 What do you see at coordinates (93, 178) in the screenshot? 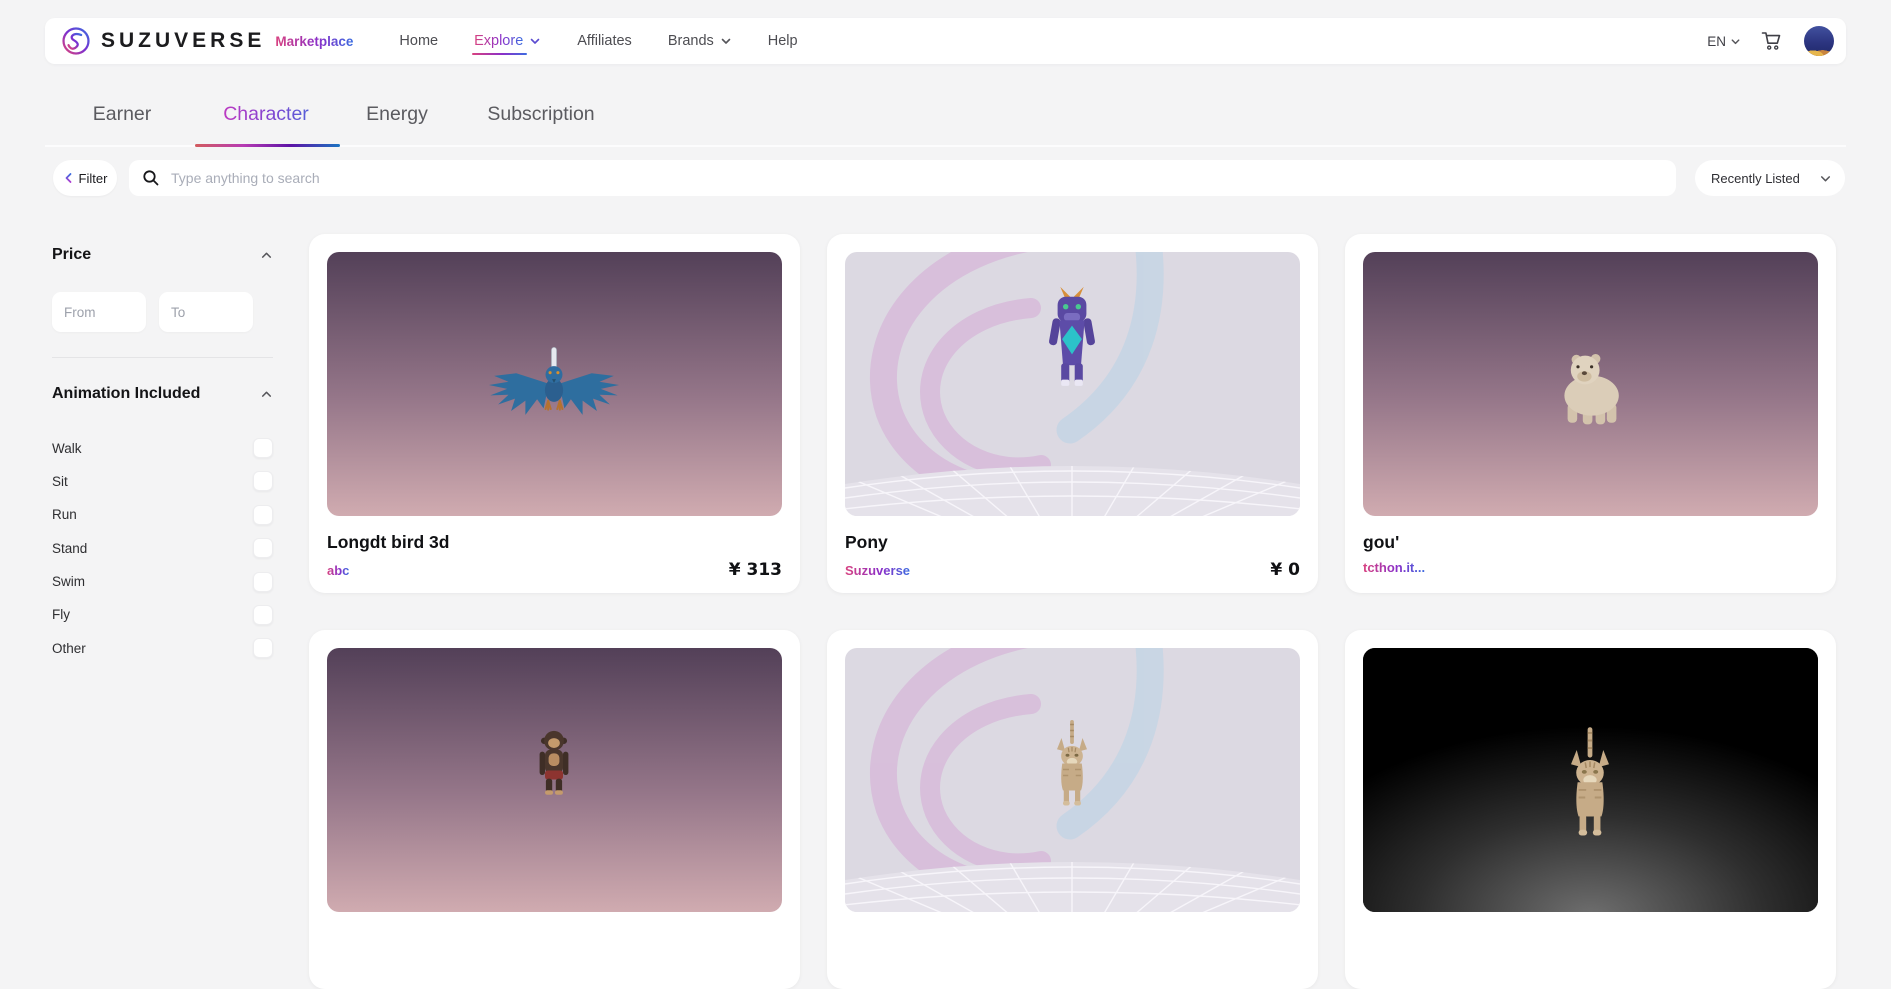
I see `filter-label: Filter` at bounding box center [93, 178].